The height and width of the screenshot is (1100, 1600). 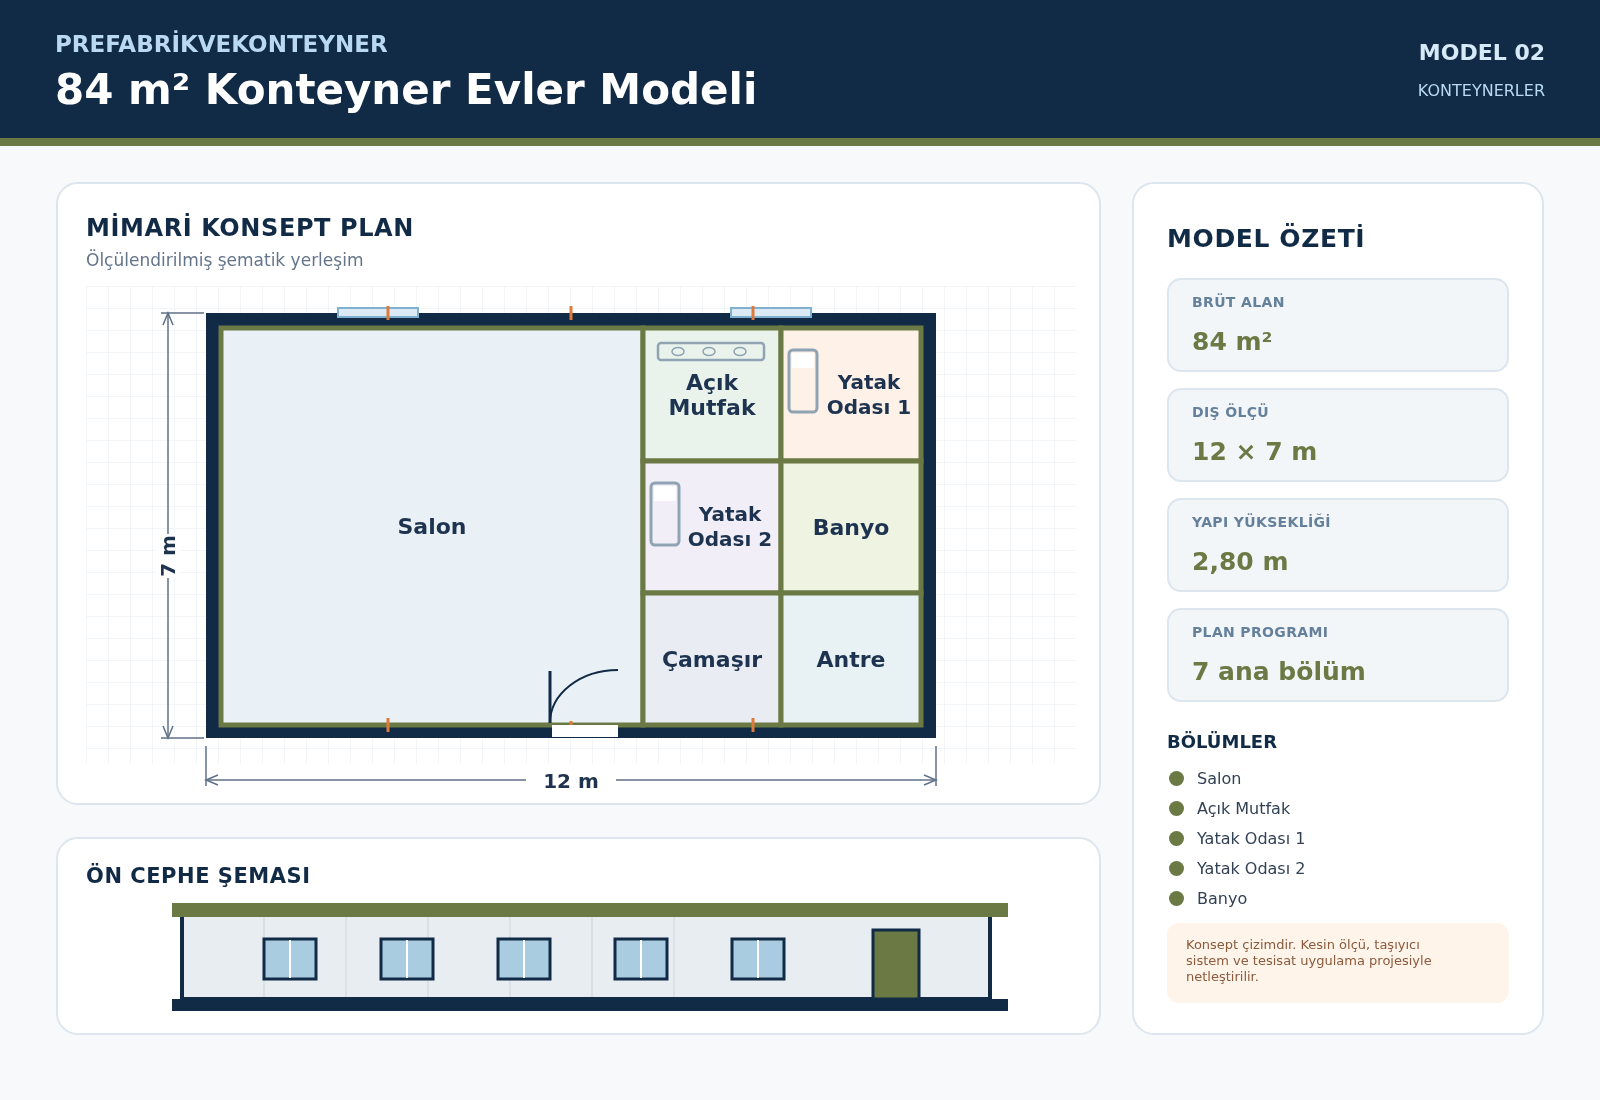 What do you see at coordinates (712, 658) in the screenshot?
I see `room-label: Çamaşır` at bounding box center [712, 658].